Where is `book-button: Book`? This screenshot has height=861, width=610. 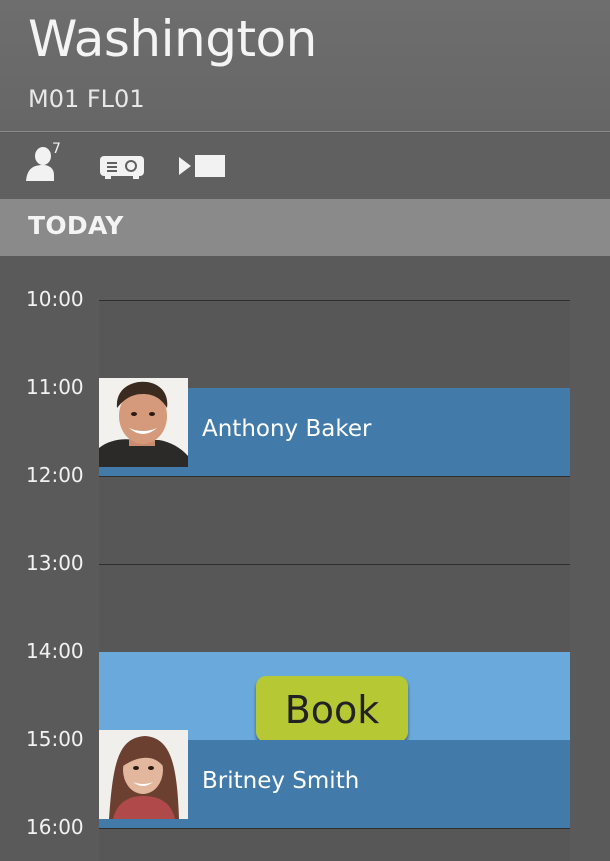 book-button: Book is located at coordinates (332, 709).